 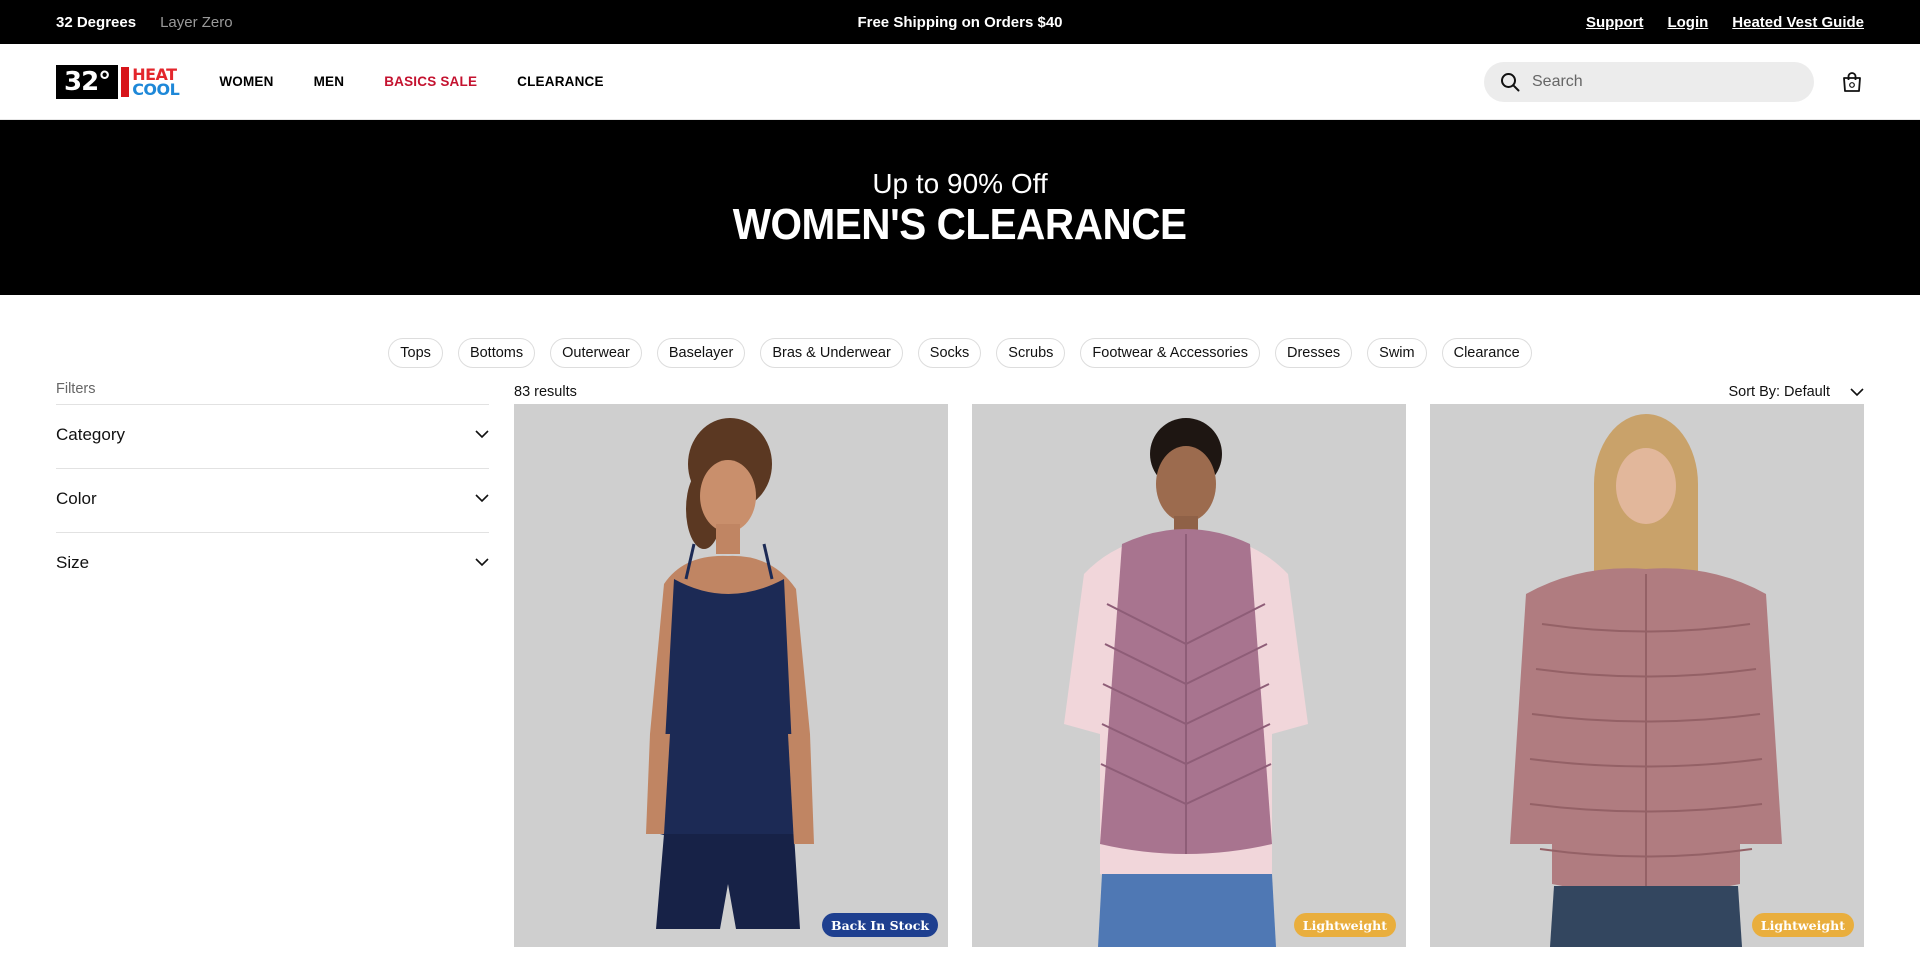 What do you see at coordinates (949, 353) in the screenshot?
I see `chip-socks: Socks` at bounding box center [949, 353].